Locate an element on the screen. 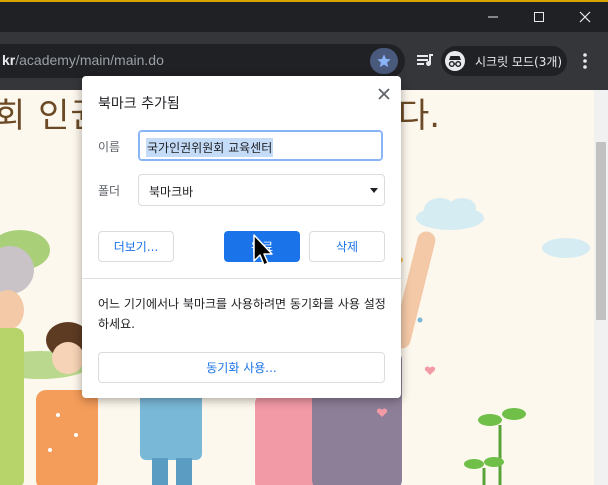  scrollbar-thumb is located at coordinates (601, 231).